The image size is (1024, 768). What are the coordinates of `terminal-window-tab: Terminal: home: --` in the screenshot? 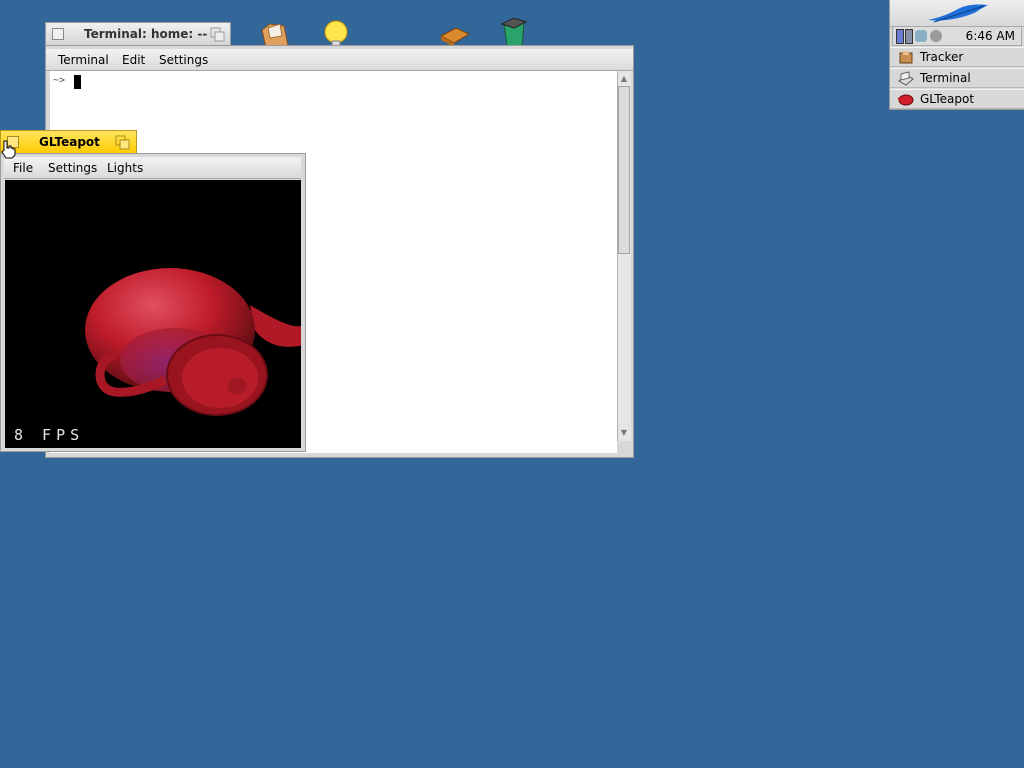 It's located at (138, 34).